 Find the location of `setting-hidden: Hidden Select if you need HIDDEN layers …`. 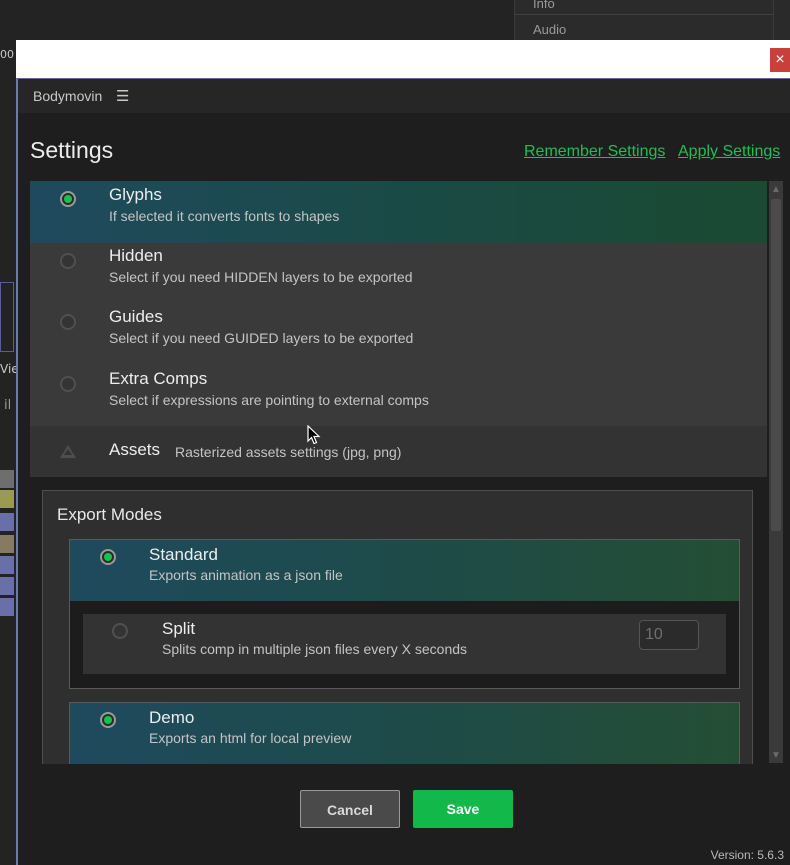

setting-hidden: Hidden Select if you need HIDDEN layers … is located at coordinates (398, 274).